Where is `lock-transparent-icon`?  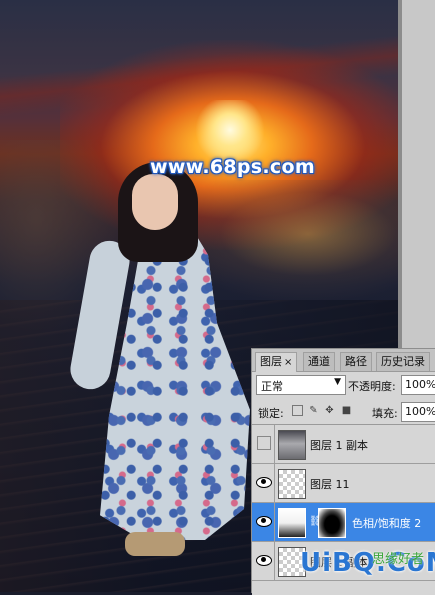 lock-transparent-icon is located at coordinates (297, 410).